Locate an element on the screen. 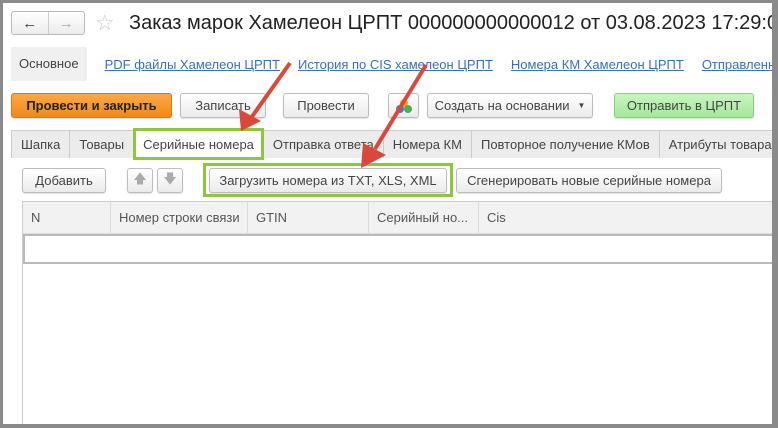 The image size is (778, 428). arrow-to-load-button is located at coordinates (394, 115).